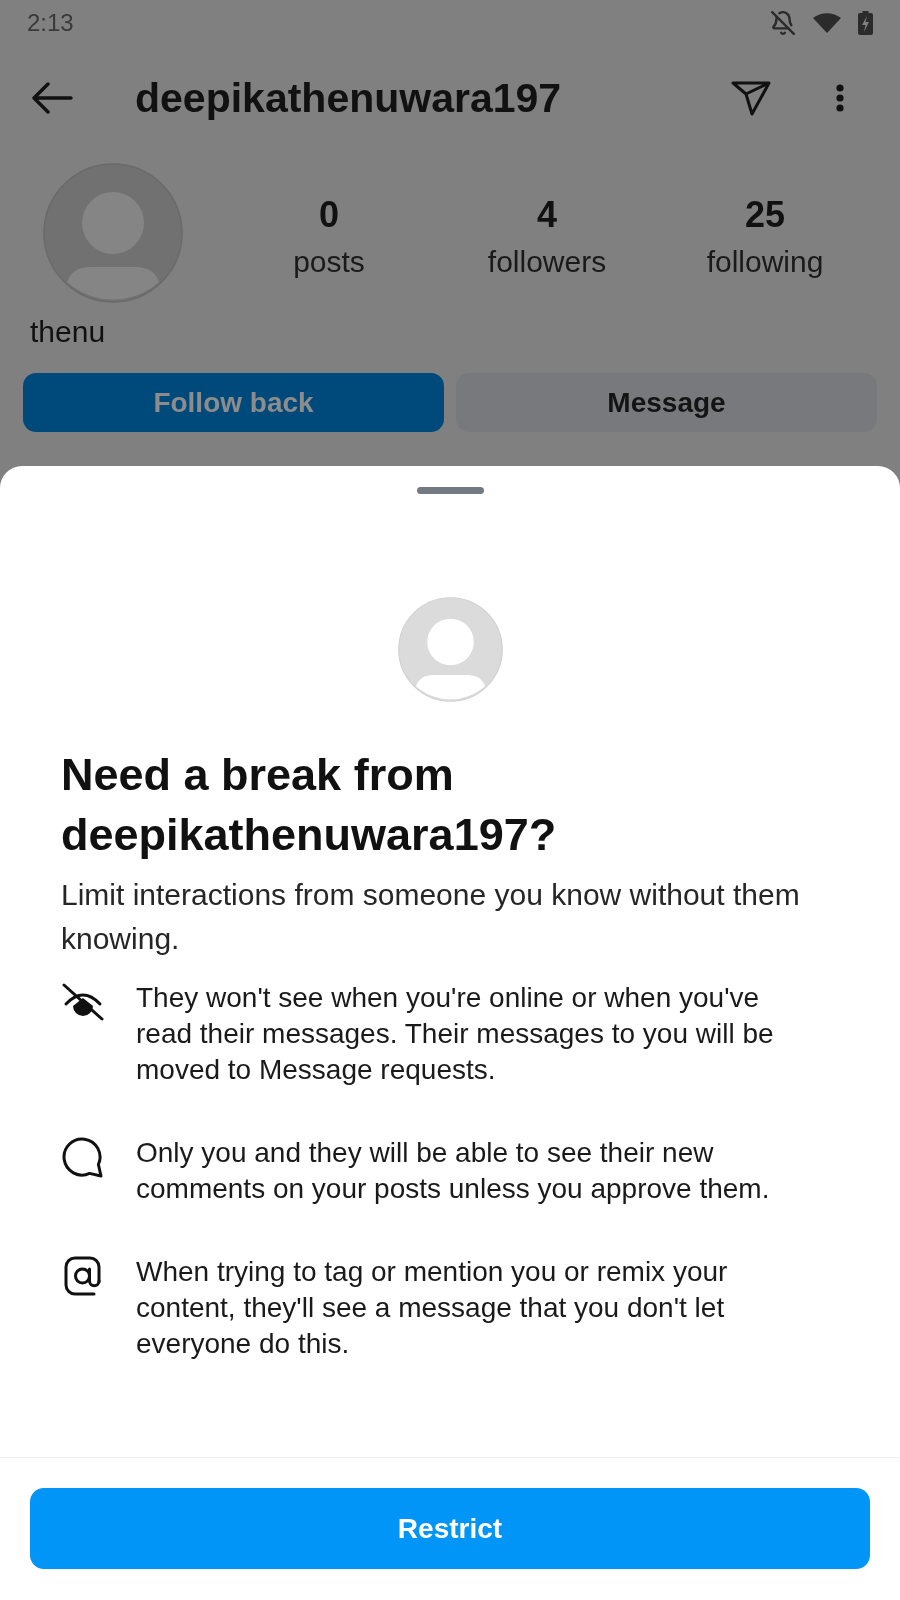 The width and height of the screenshot is (900, 1600). What do you see at coordinates (783, 23) in the screenshot?
I see `bell-off-icon` at bounding box center [783, 23].